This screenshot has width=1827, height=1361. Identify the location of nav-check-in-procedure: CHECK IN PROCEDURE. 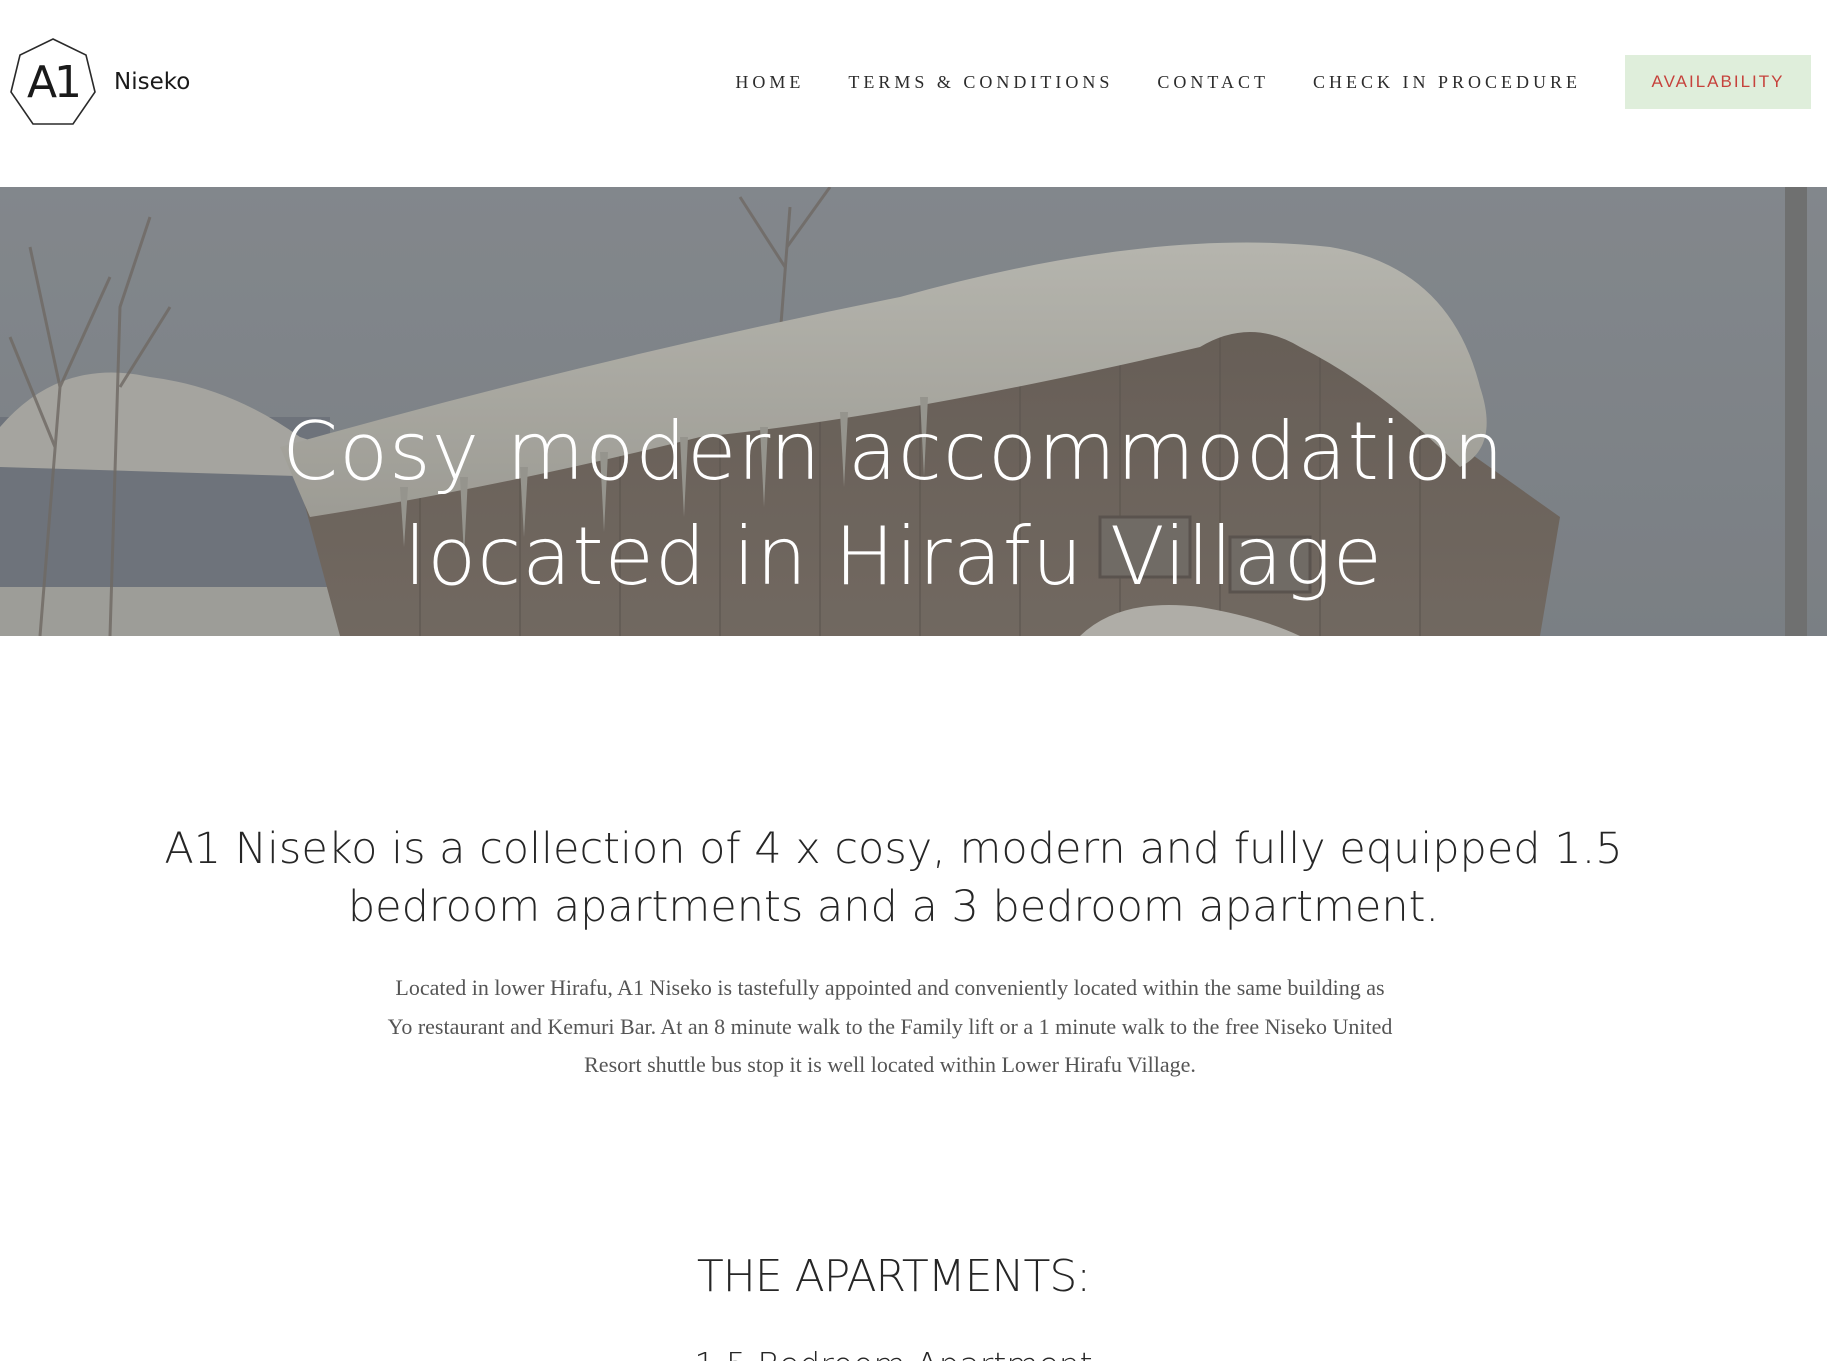
(1447, 82).